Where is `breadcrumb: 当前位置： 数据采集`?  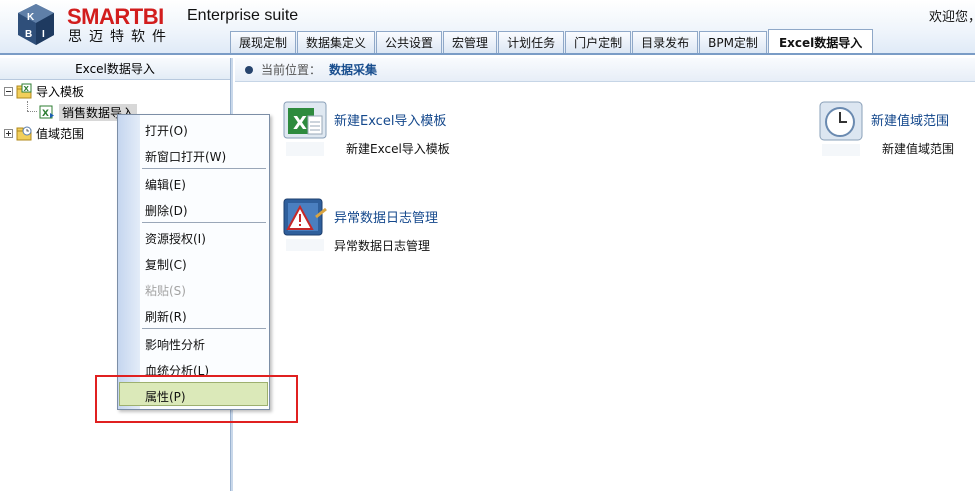
breadcrumb: 当前位置： 数据采集 is located at coordinates (605, 70).